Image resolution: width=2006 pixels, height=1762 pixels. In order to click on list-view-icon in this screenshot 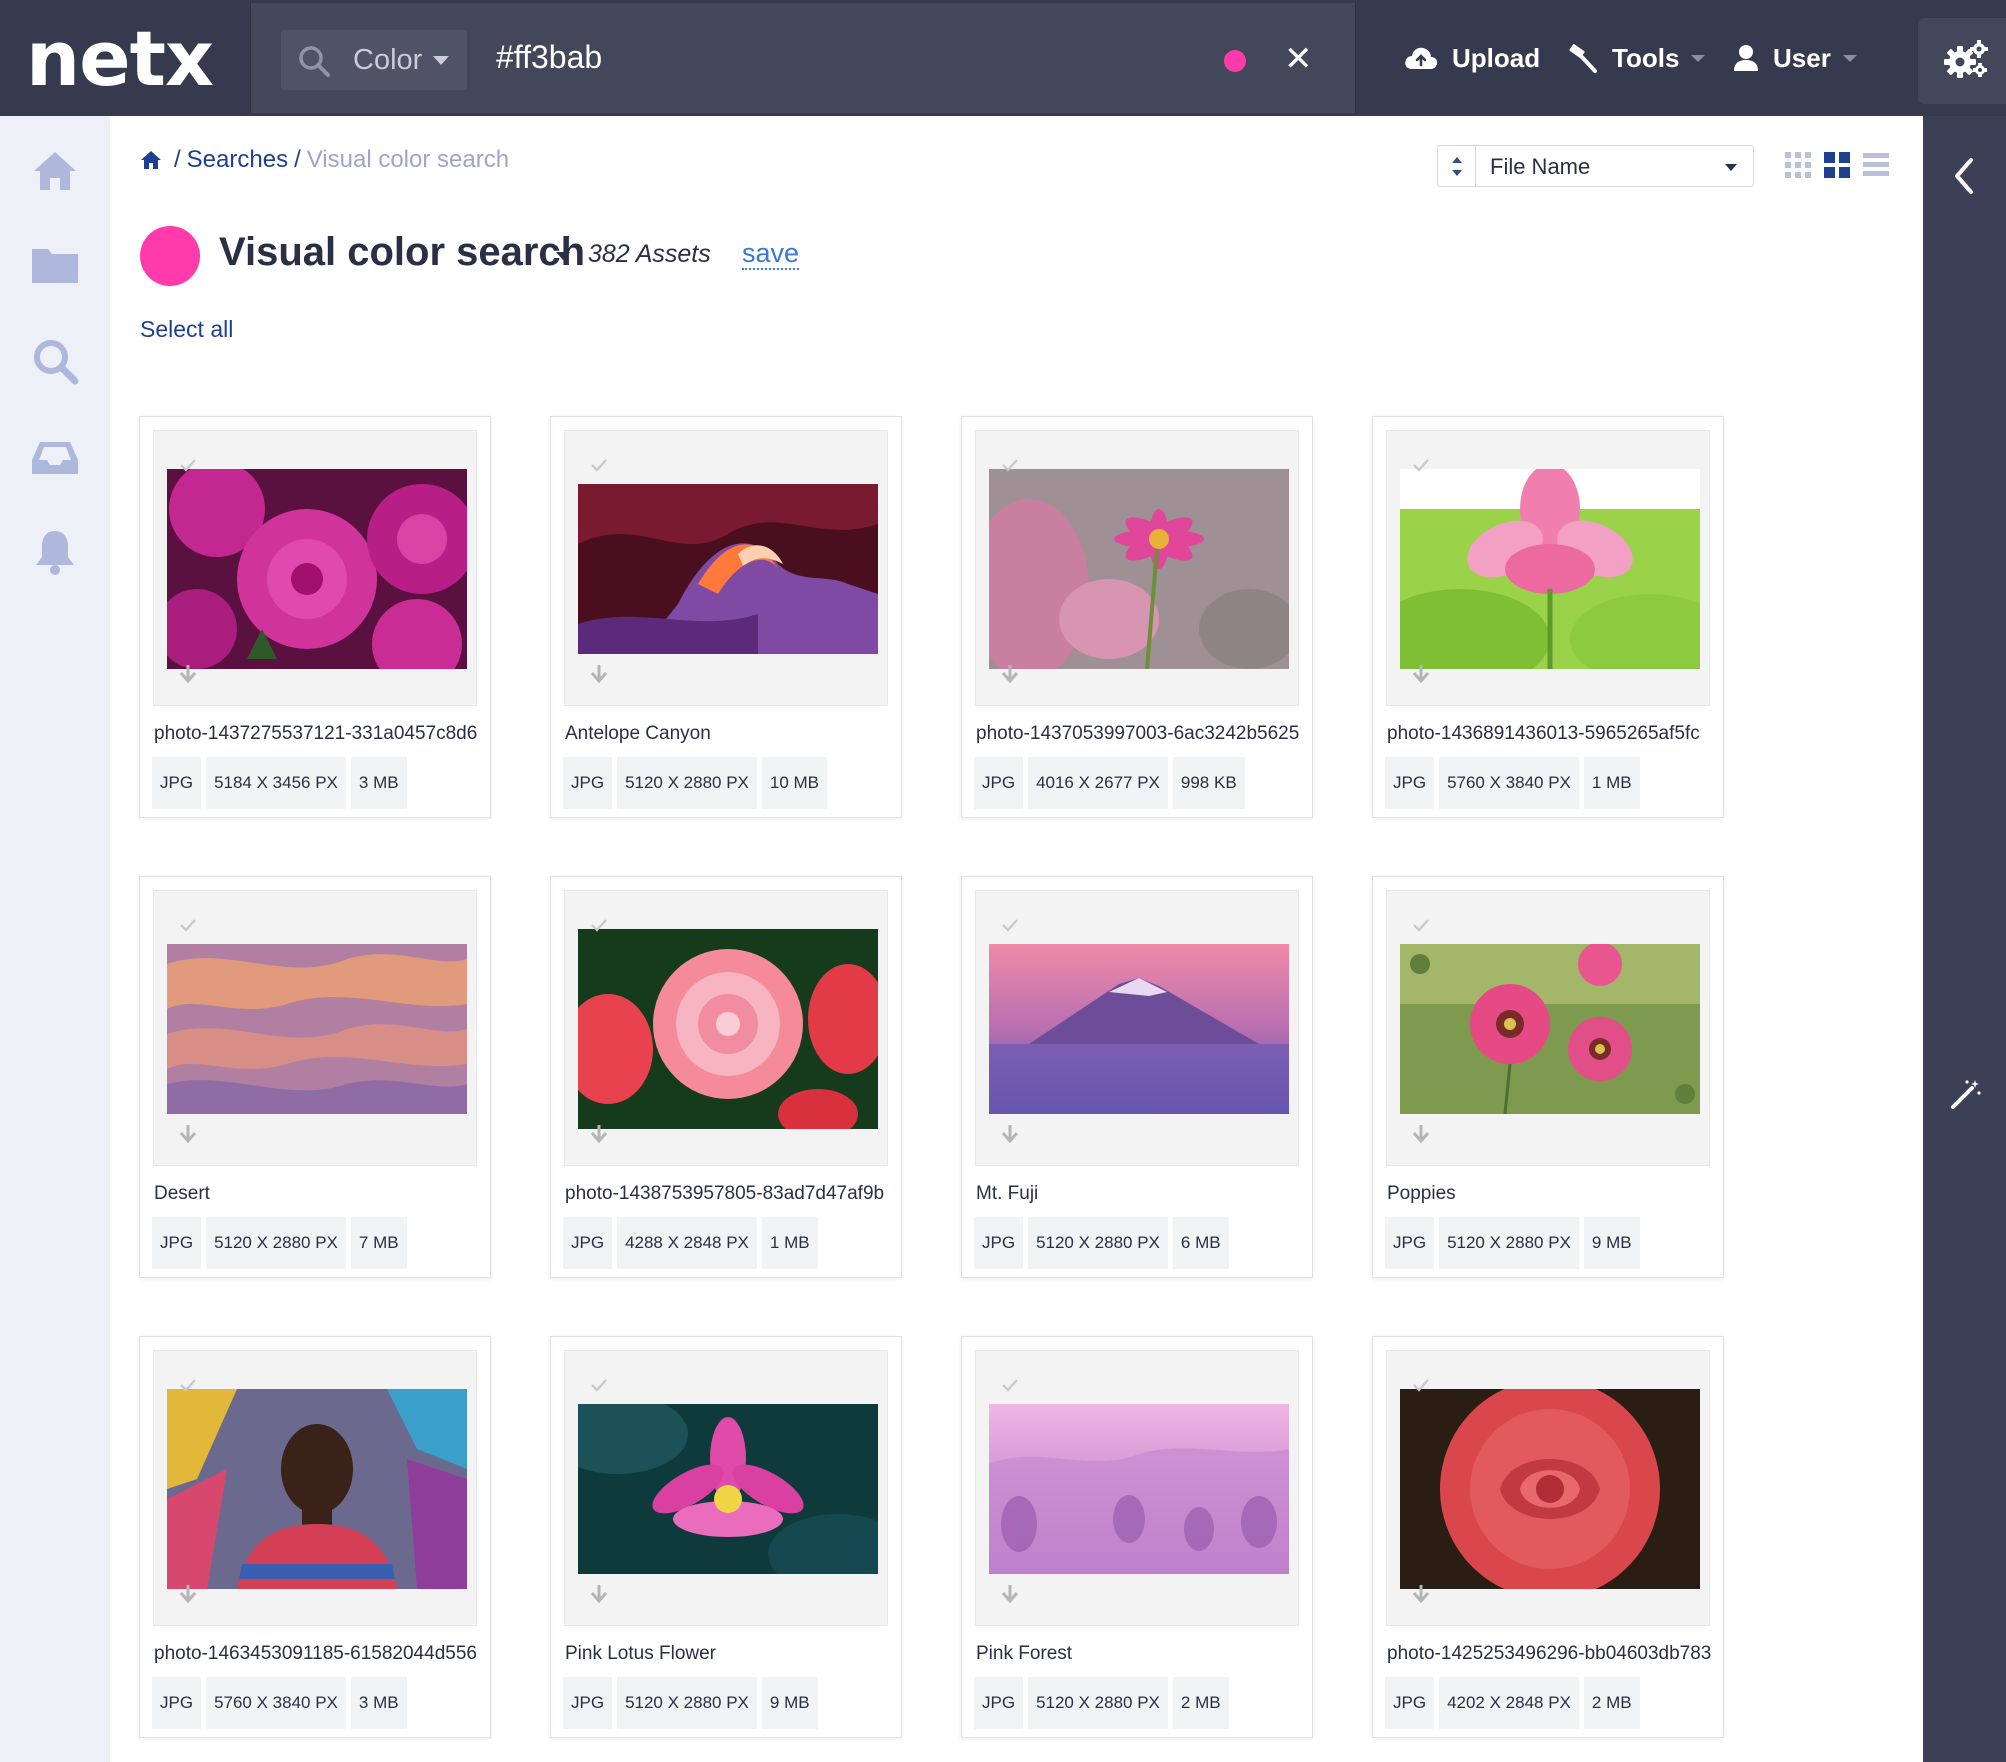, I will do `click(1876, 165)`.